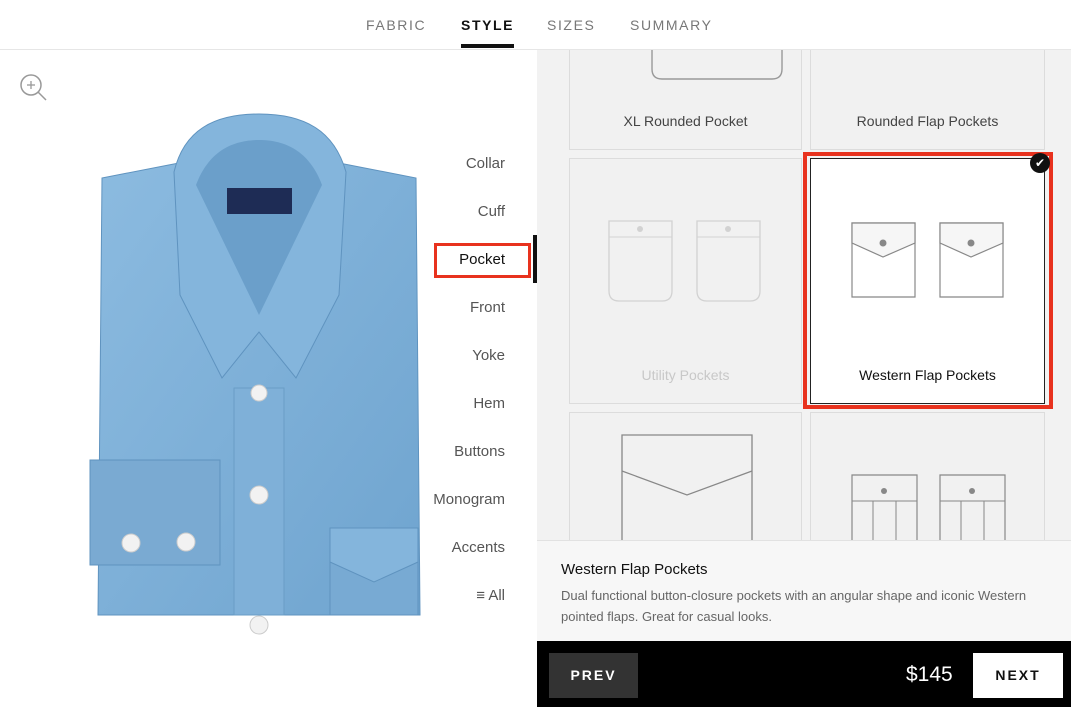 The width and height of the screenshot is (1071, 707). I want to click on zoom-in-icon, so click(33, 87).